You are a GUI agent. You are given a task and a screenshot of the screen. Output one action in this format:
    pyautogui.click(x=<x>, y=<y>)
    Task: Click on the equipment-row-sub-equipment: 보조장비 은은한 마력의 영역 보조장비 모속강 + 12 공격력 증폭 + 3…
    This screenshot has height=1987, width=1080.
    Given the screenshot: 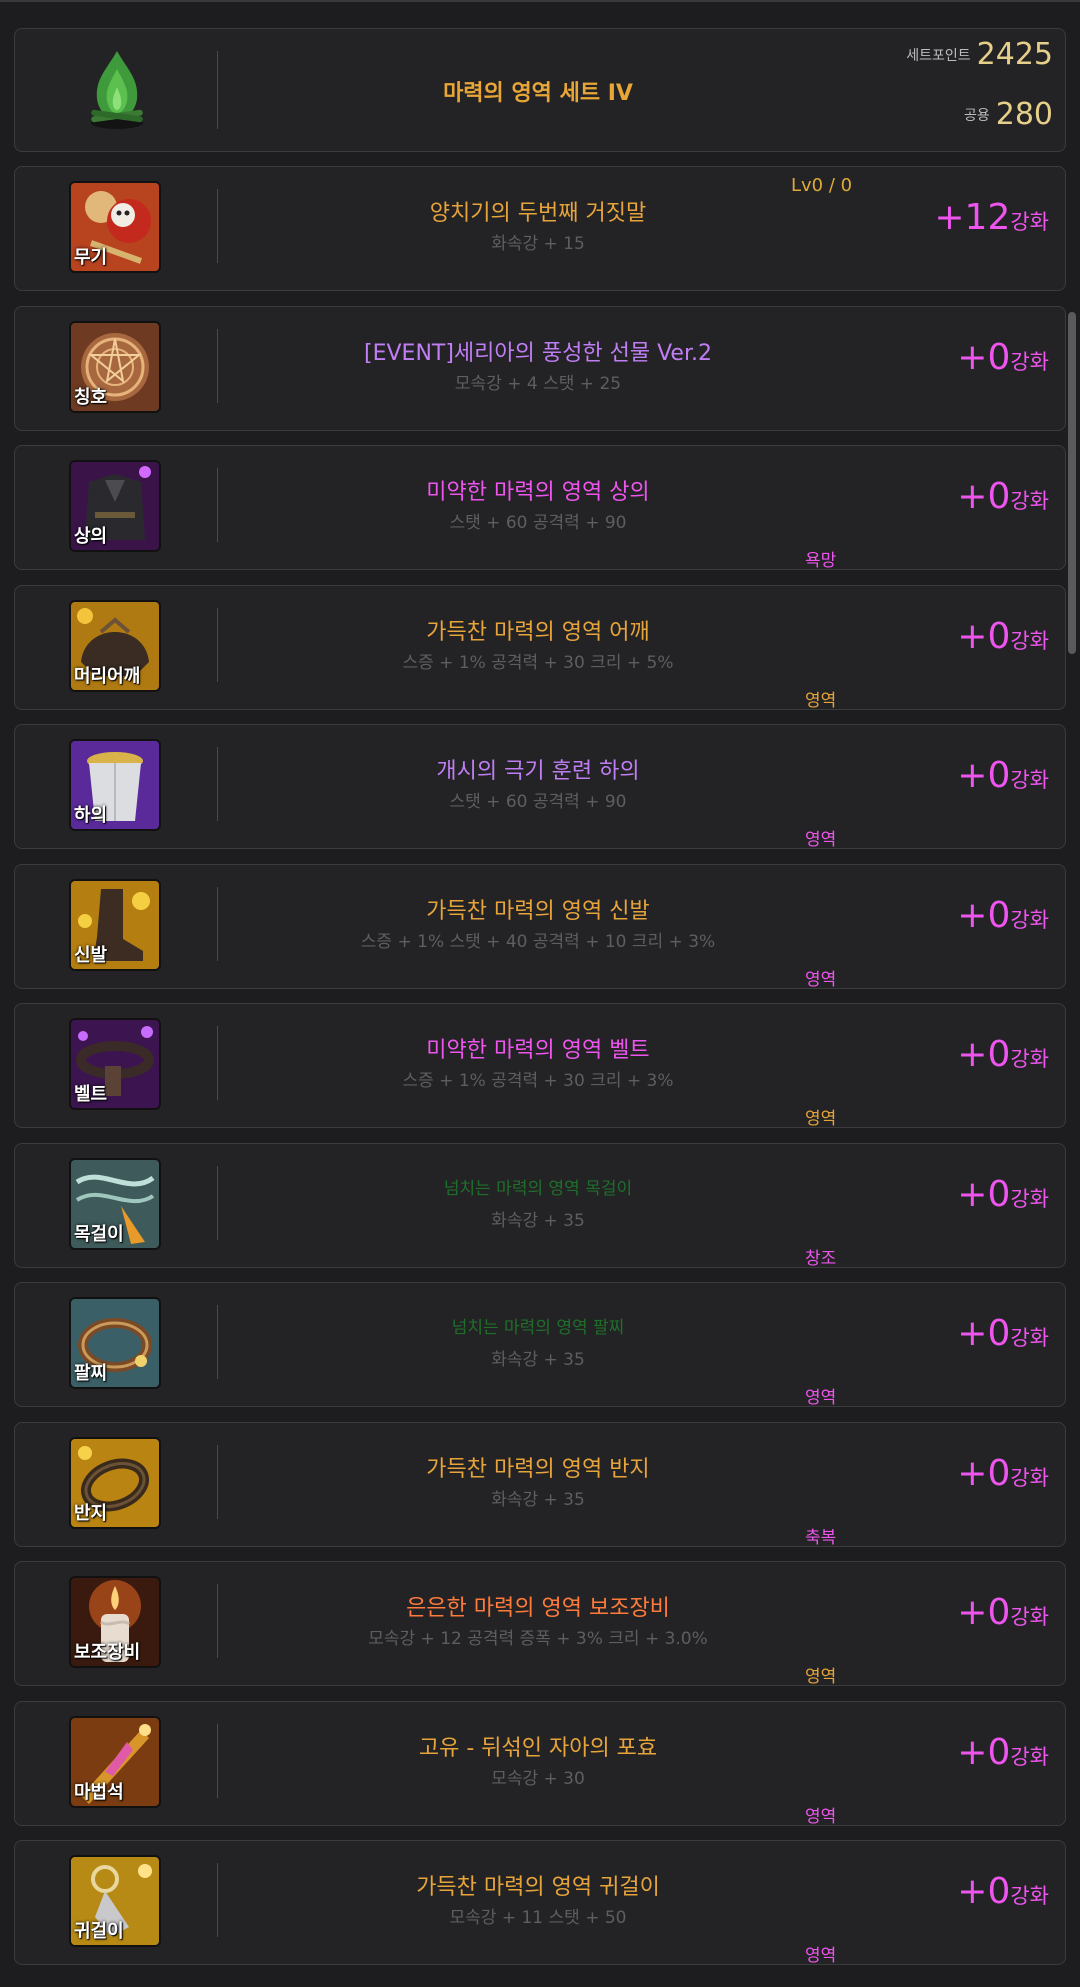 What is the action you would take?
    pyautogui.click(x=540, y=1624)
    